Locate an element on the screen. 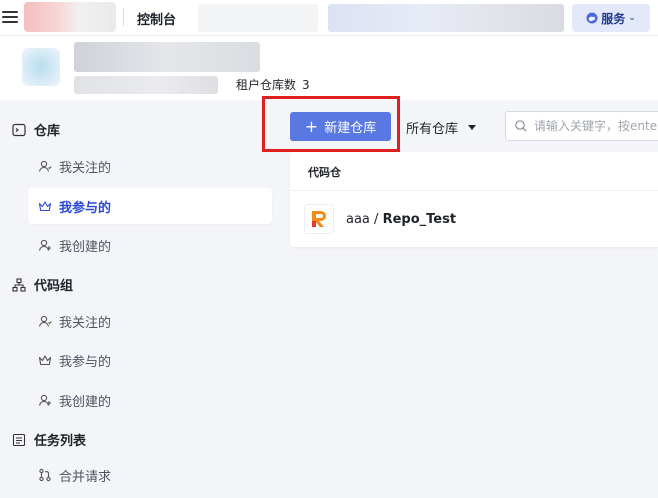 The width and height of the screenshot is (658, 498). merge-request-icon is located at coordinates (45, 475).